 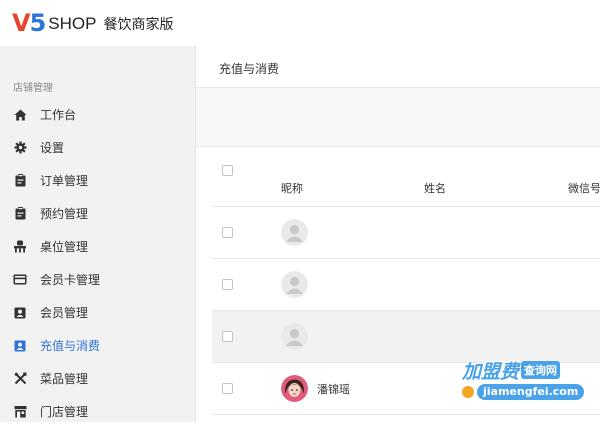 I want to click on contact-card-icon, so click(x=20, y=313).